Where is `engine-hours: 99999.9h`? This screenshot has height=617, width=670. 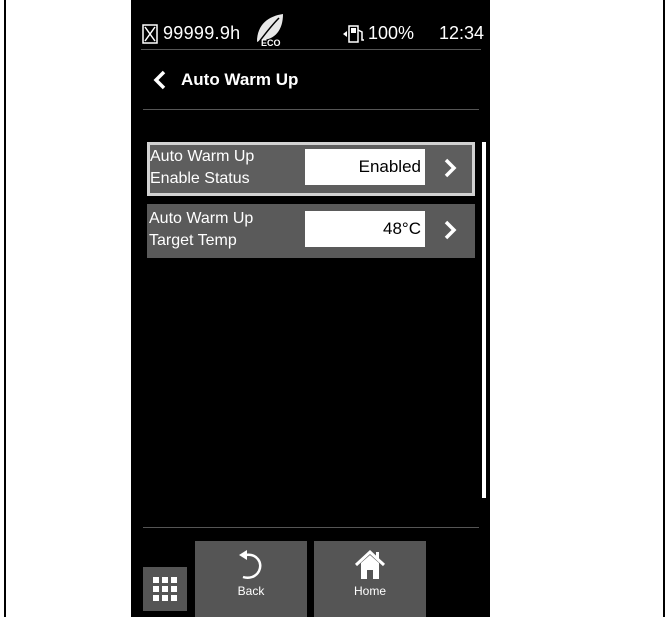 engine-hours: 99999.9h is located at coordinates (202, 33).